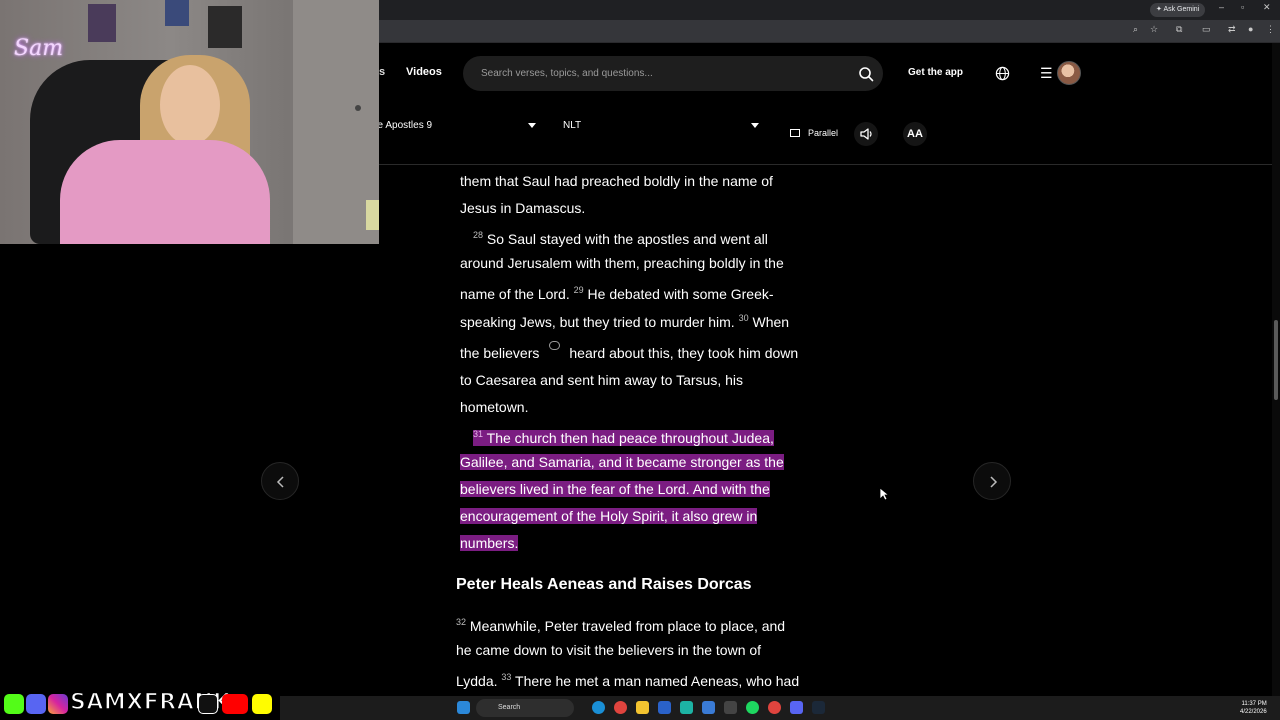  I want to click on section-heading: Peter Heals Aeneas and Raises Dorcas, so click(604, 584).